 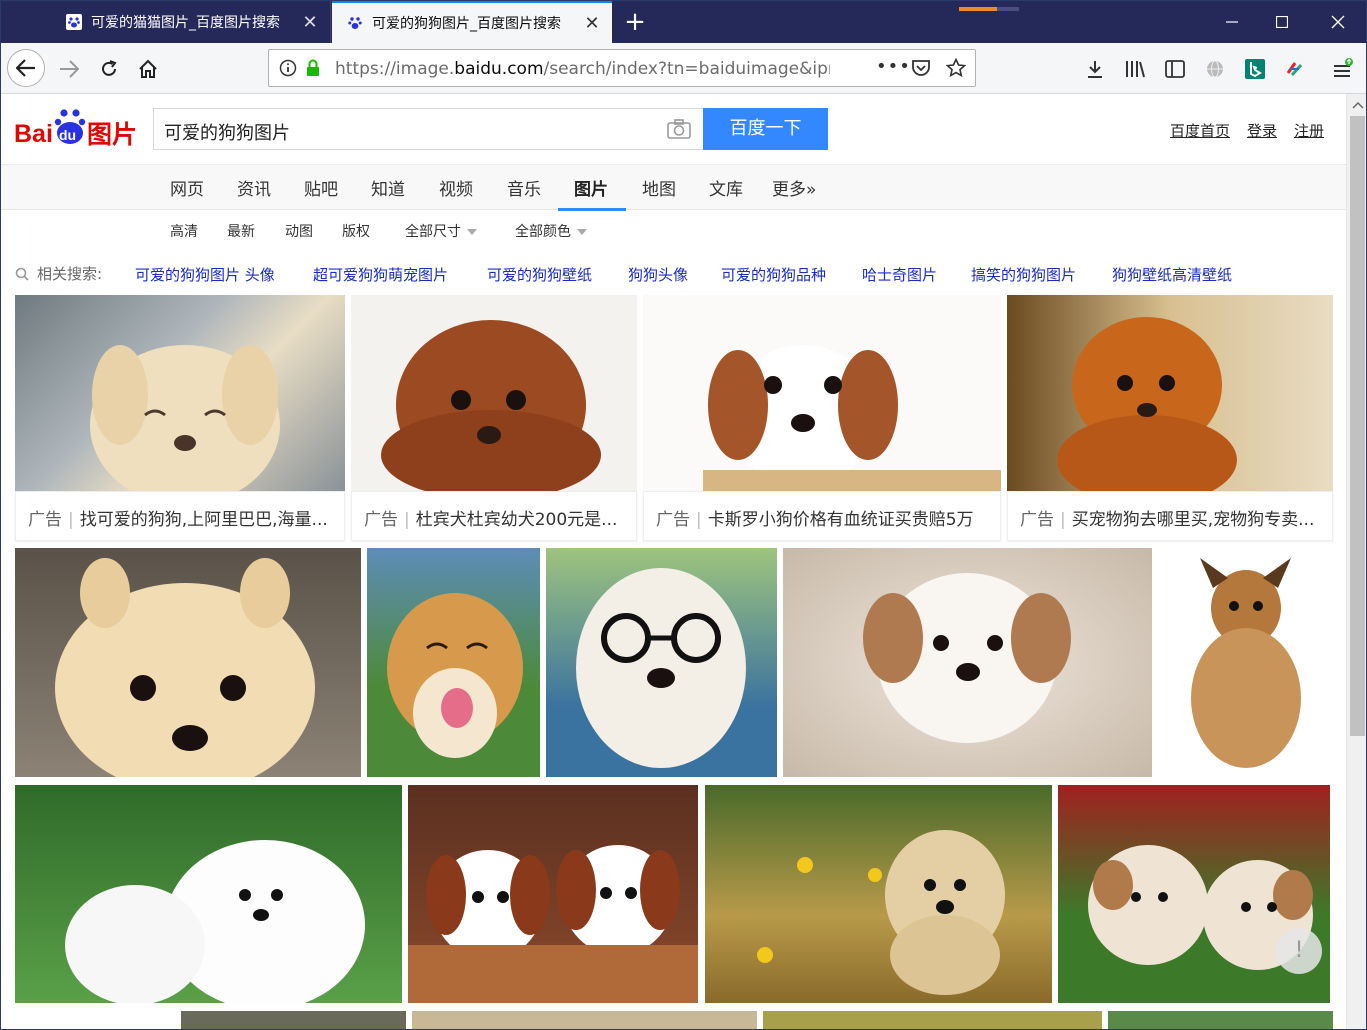 What do you see at coordinates (1343, 69) in the screenshot?
I see `menu-icon` at bounding box center [1343, 69].